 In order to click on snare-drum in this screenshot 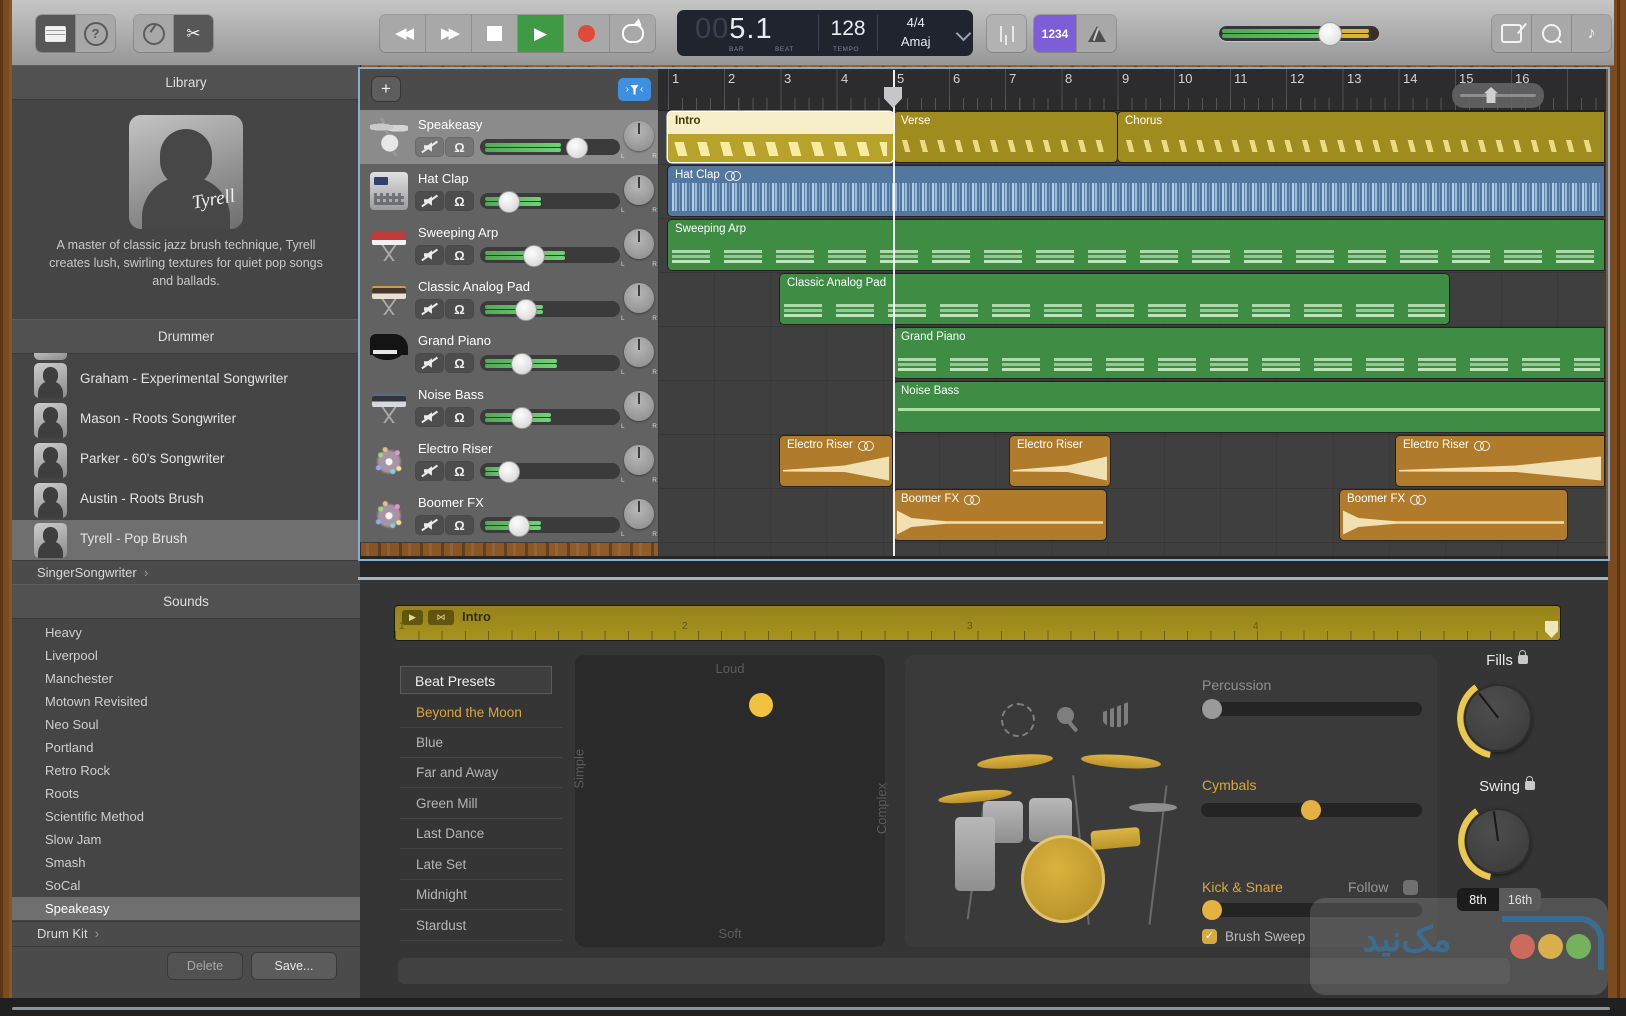, I will do `click(1115, 838)`.